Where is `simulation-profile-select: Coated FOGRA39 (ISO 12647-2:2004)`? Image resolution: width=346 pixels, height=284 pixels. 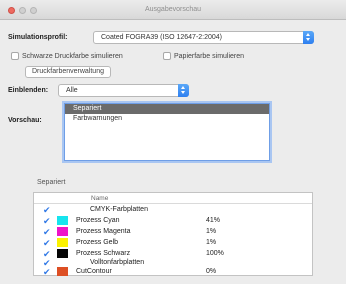
simulation-profile-select: Coated FOGRA39 (ISO 12647-2:2004) is located at coordinates (203, 37).